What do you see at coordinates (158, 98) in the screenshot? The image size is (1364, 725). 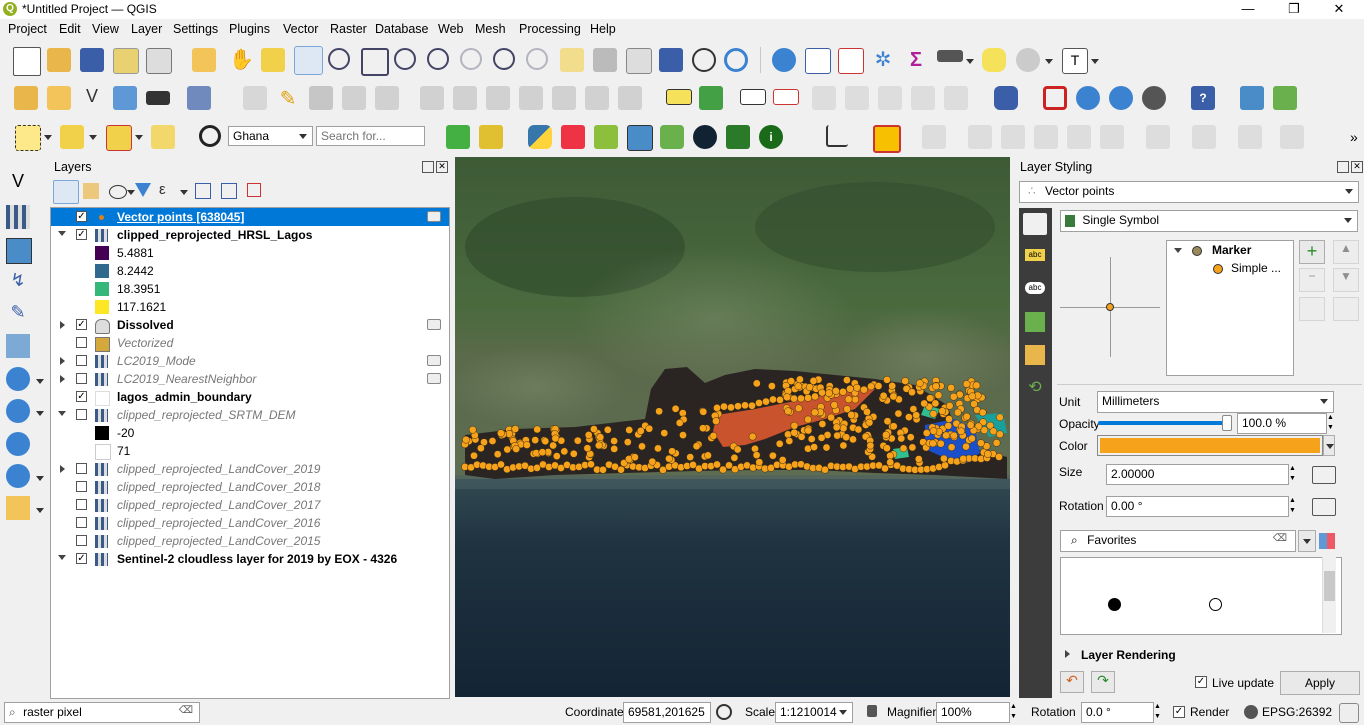 I see `new-virtual-layer-icon` at bounding box center [158, 98].